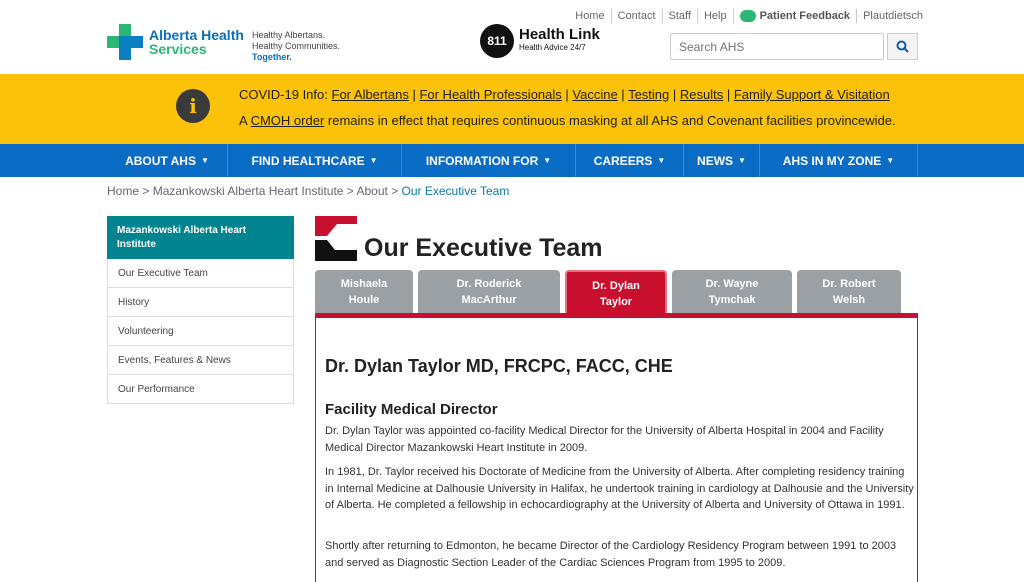 This screenshot has height=582, width=1024. Describe the element at coordinates (715, 16) in the screenshot. I see `toplink-help: Help` at that location.